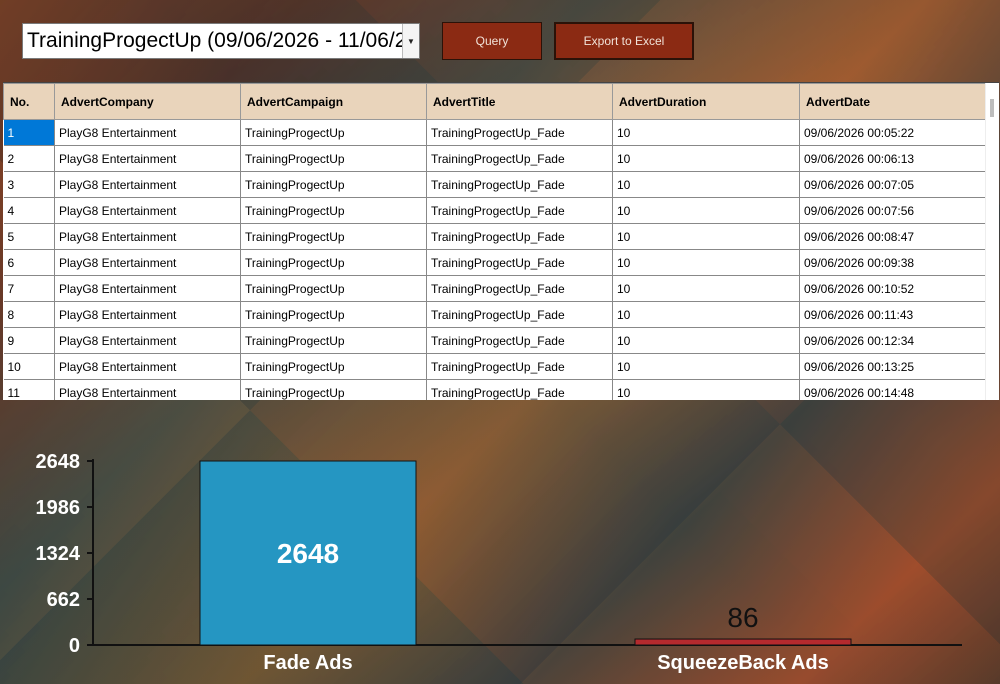  What do you see at coordinates (992, 108) in the screenshot?
I see `scrollbar-thumb` at bounding box center [992, 108].